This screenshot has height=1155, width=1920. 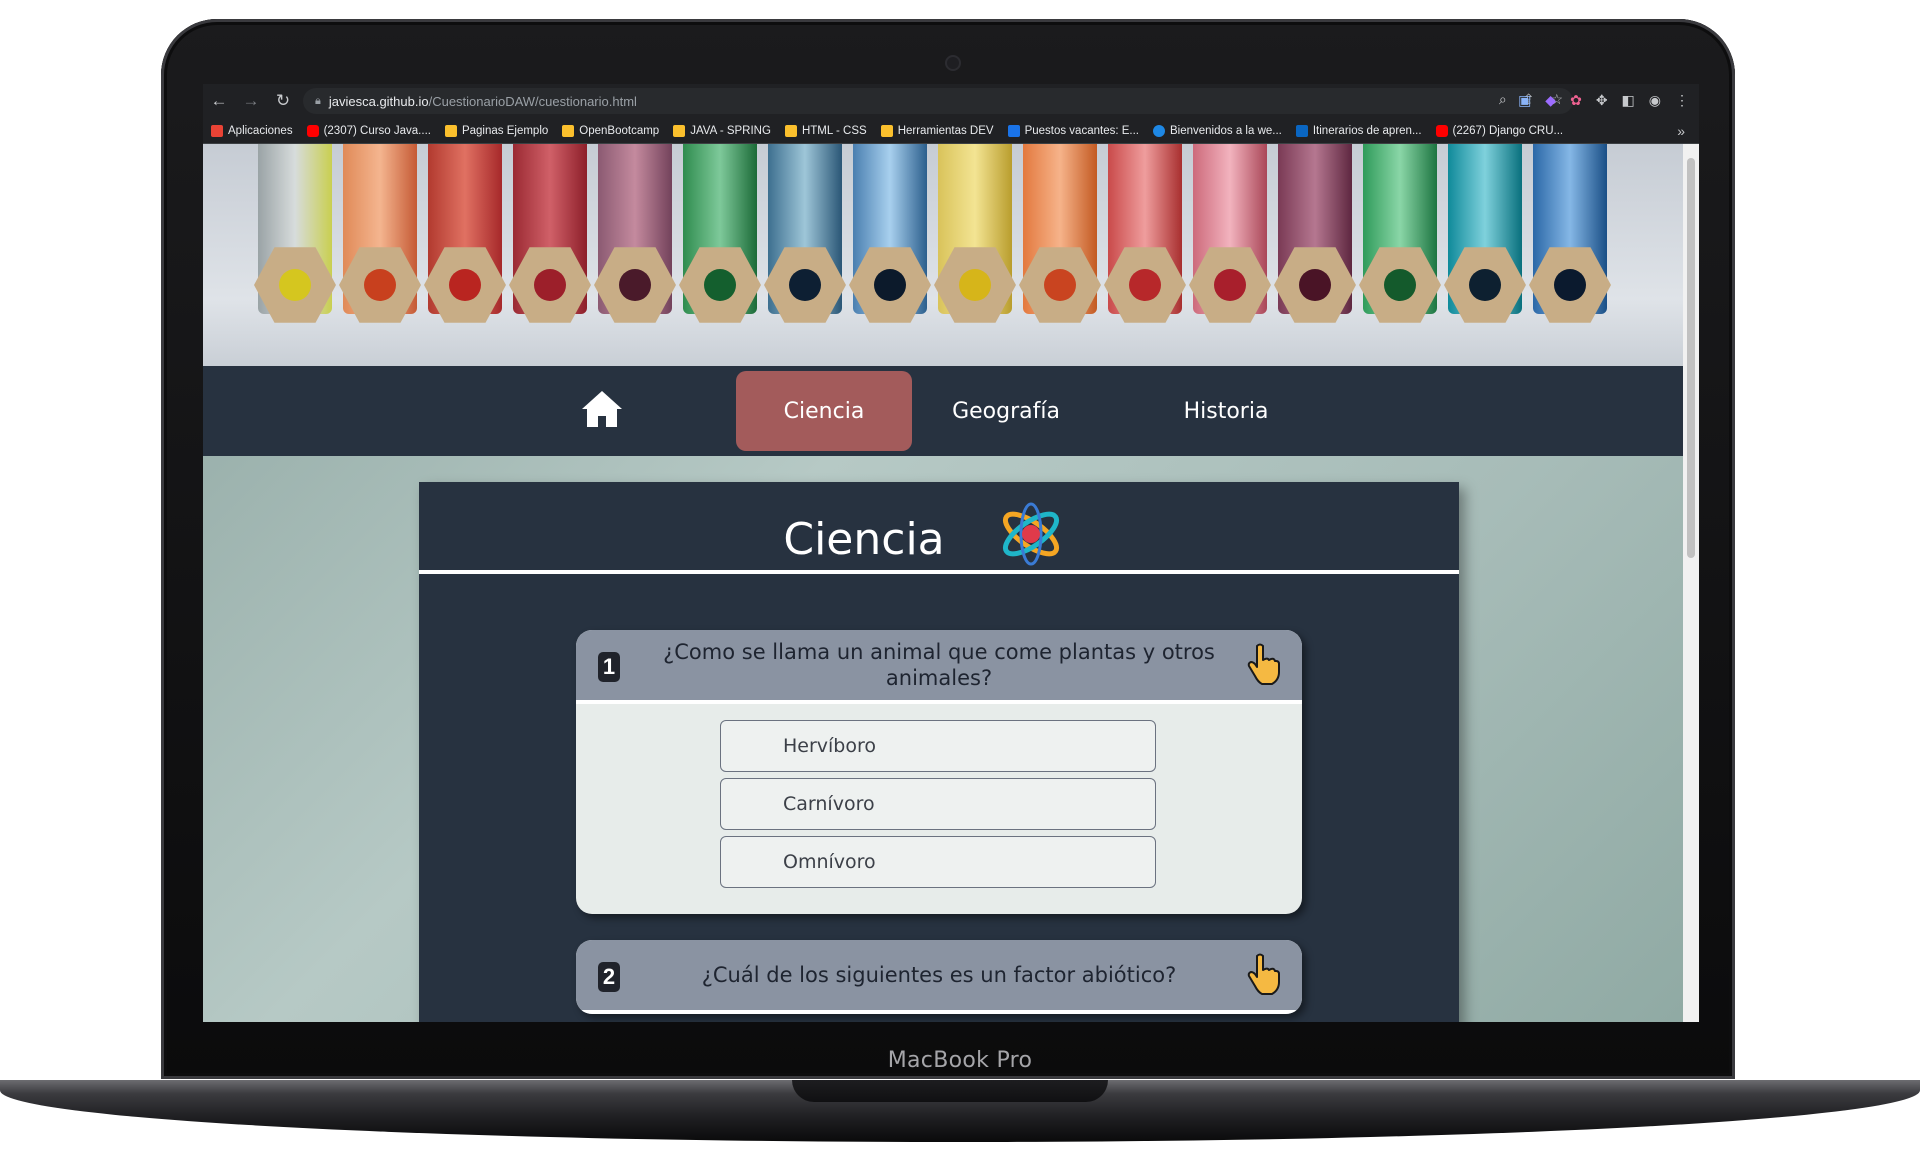 I want to click on title-divider, so click(x=939, y=572).